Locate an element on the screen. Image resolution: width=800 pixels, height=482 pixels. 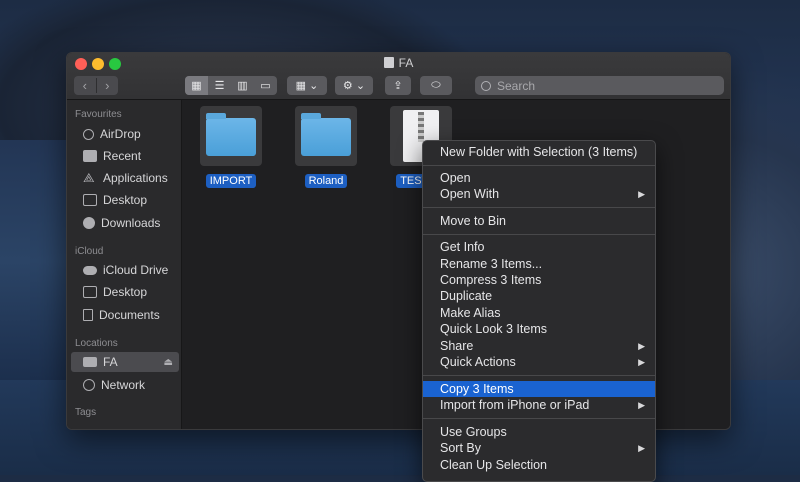
menu-item-label: Move to Bin is located at coordinates (473, 221).